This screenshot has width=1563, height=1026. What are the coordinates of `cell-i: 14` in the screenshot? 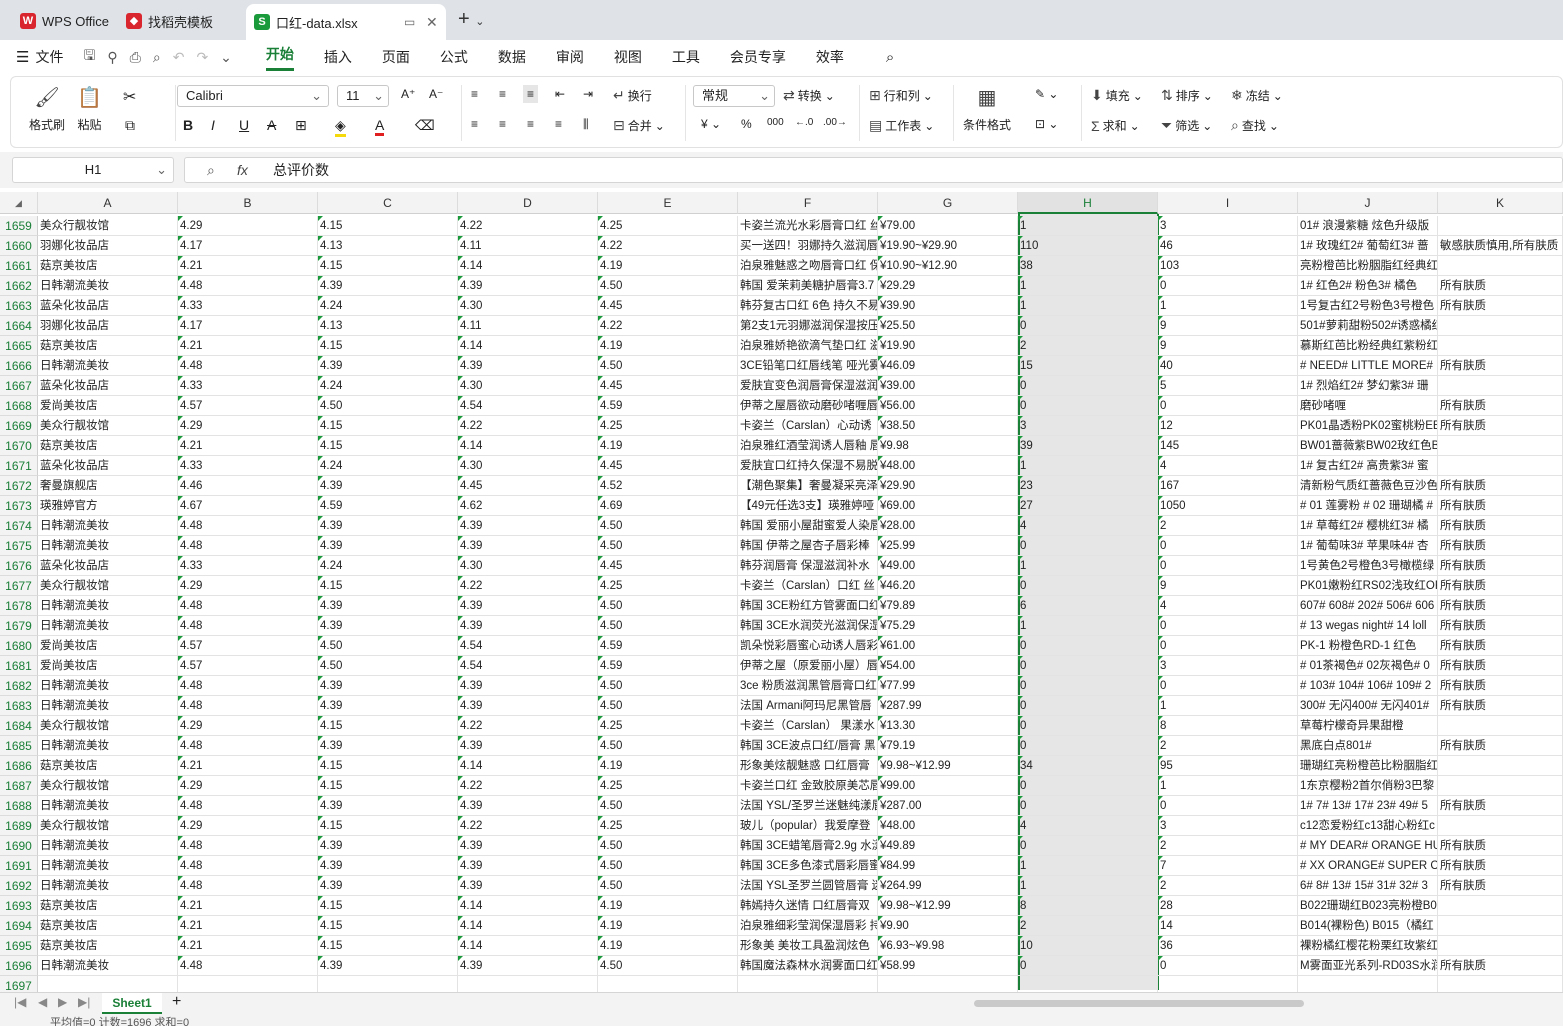 It's located at (1228, 926).